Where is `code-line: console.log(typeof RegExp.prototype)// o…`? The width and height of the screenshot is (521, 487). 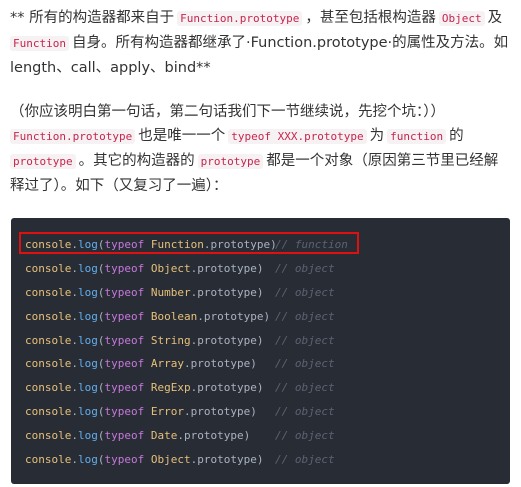
code-line: console.log(typeof RegExp.prototype)// o… is located at coordinates (260, 388).